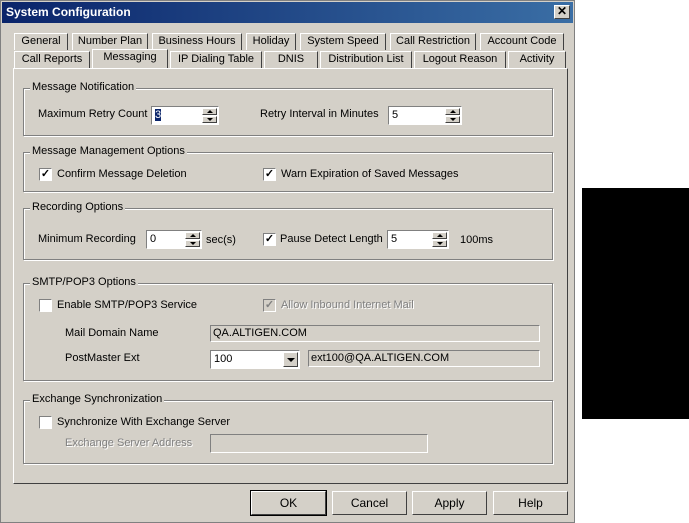  Describe the element at coordinates (84, 282) in the screenshot. I see `group-title: SMTP/POP3 Options` at that location.